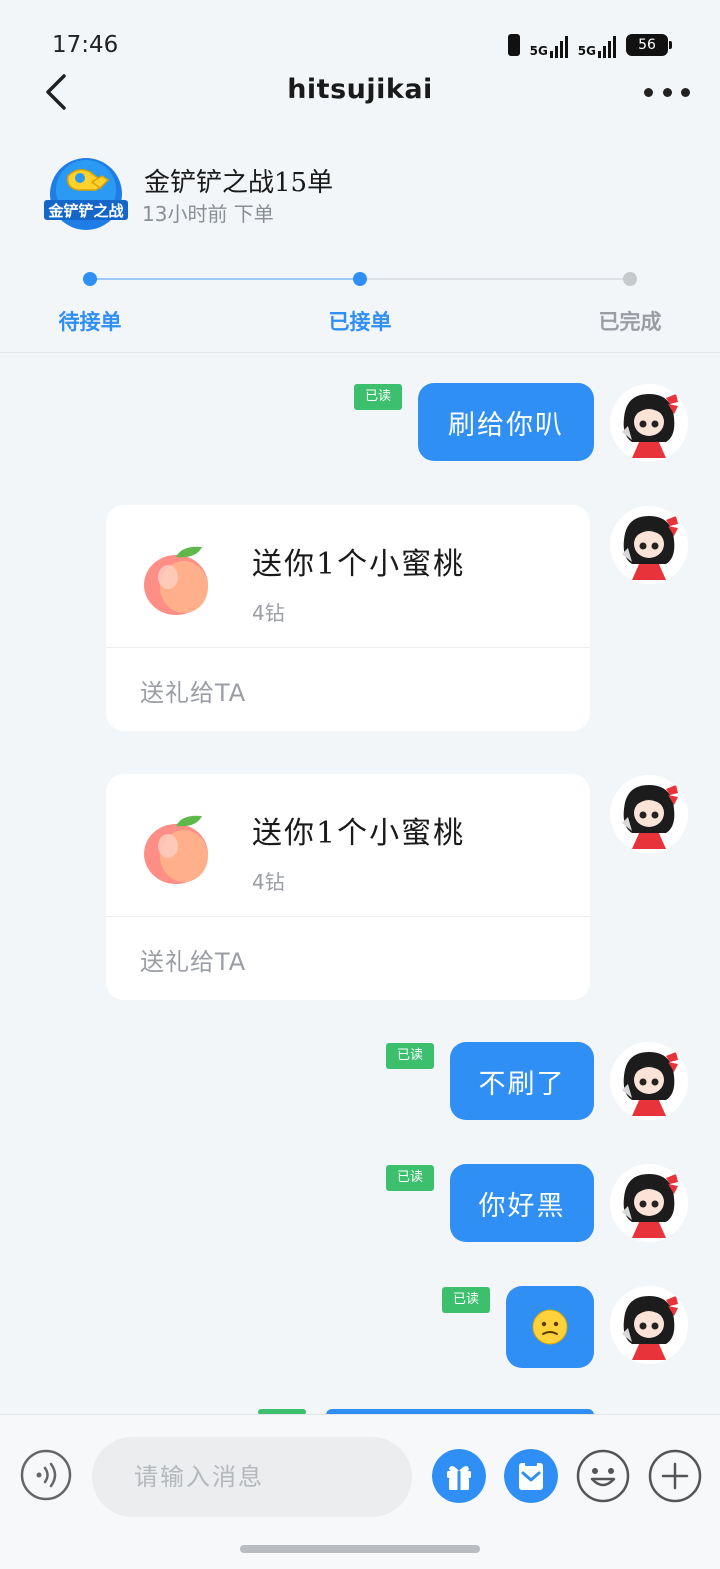  I want to click on message-input, so click(252, 1477).